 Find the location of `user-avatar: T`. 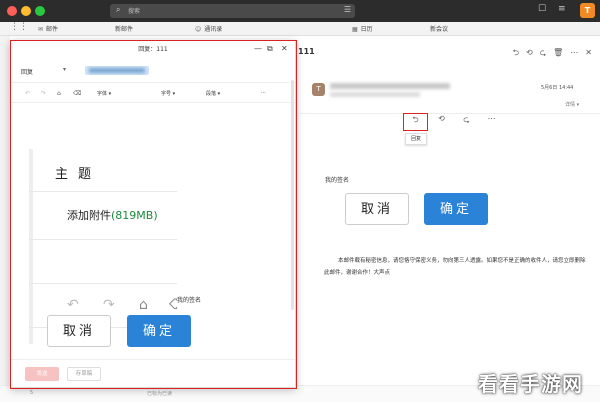

user-avatar: T is located at coordinates (587, 10).